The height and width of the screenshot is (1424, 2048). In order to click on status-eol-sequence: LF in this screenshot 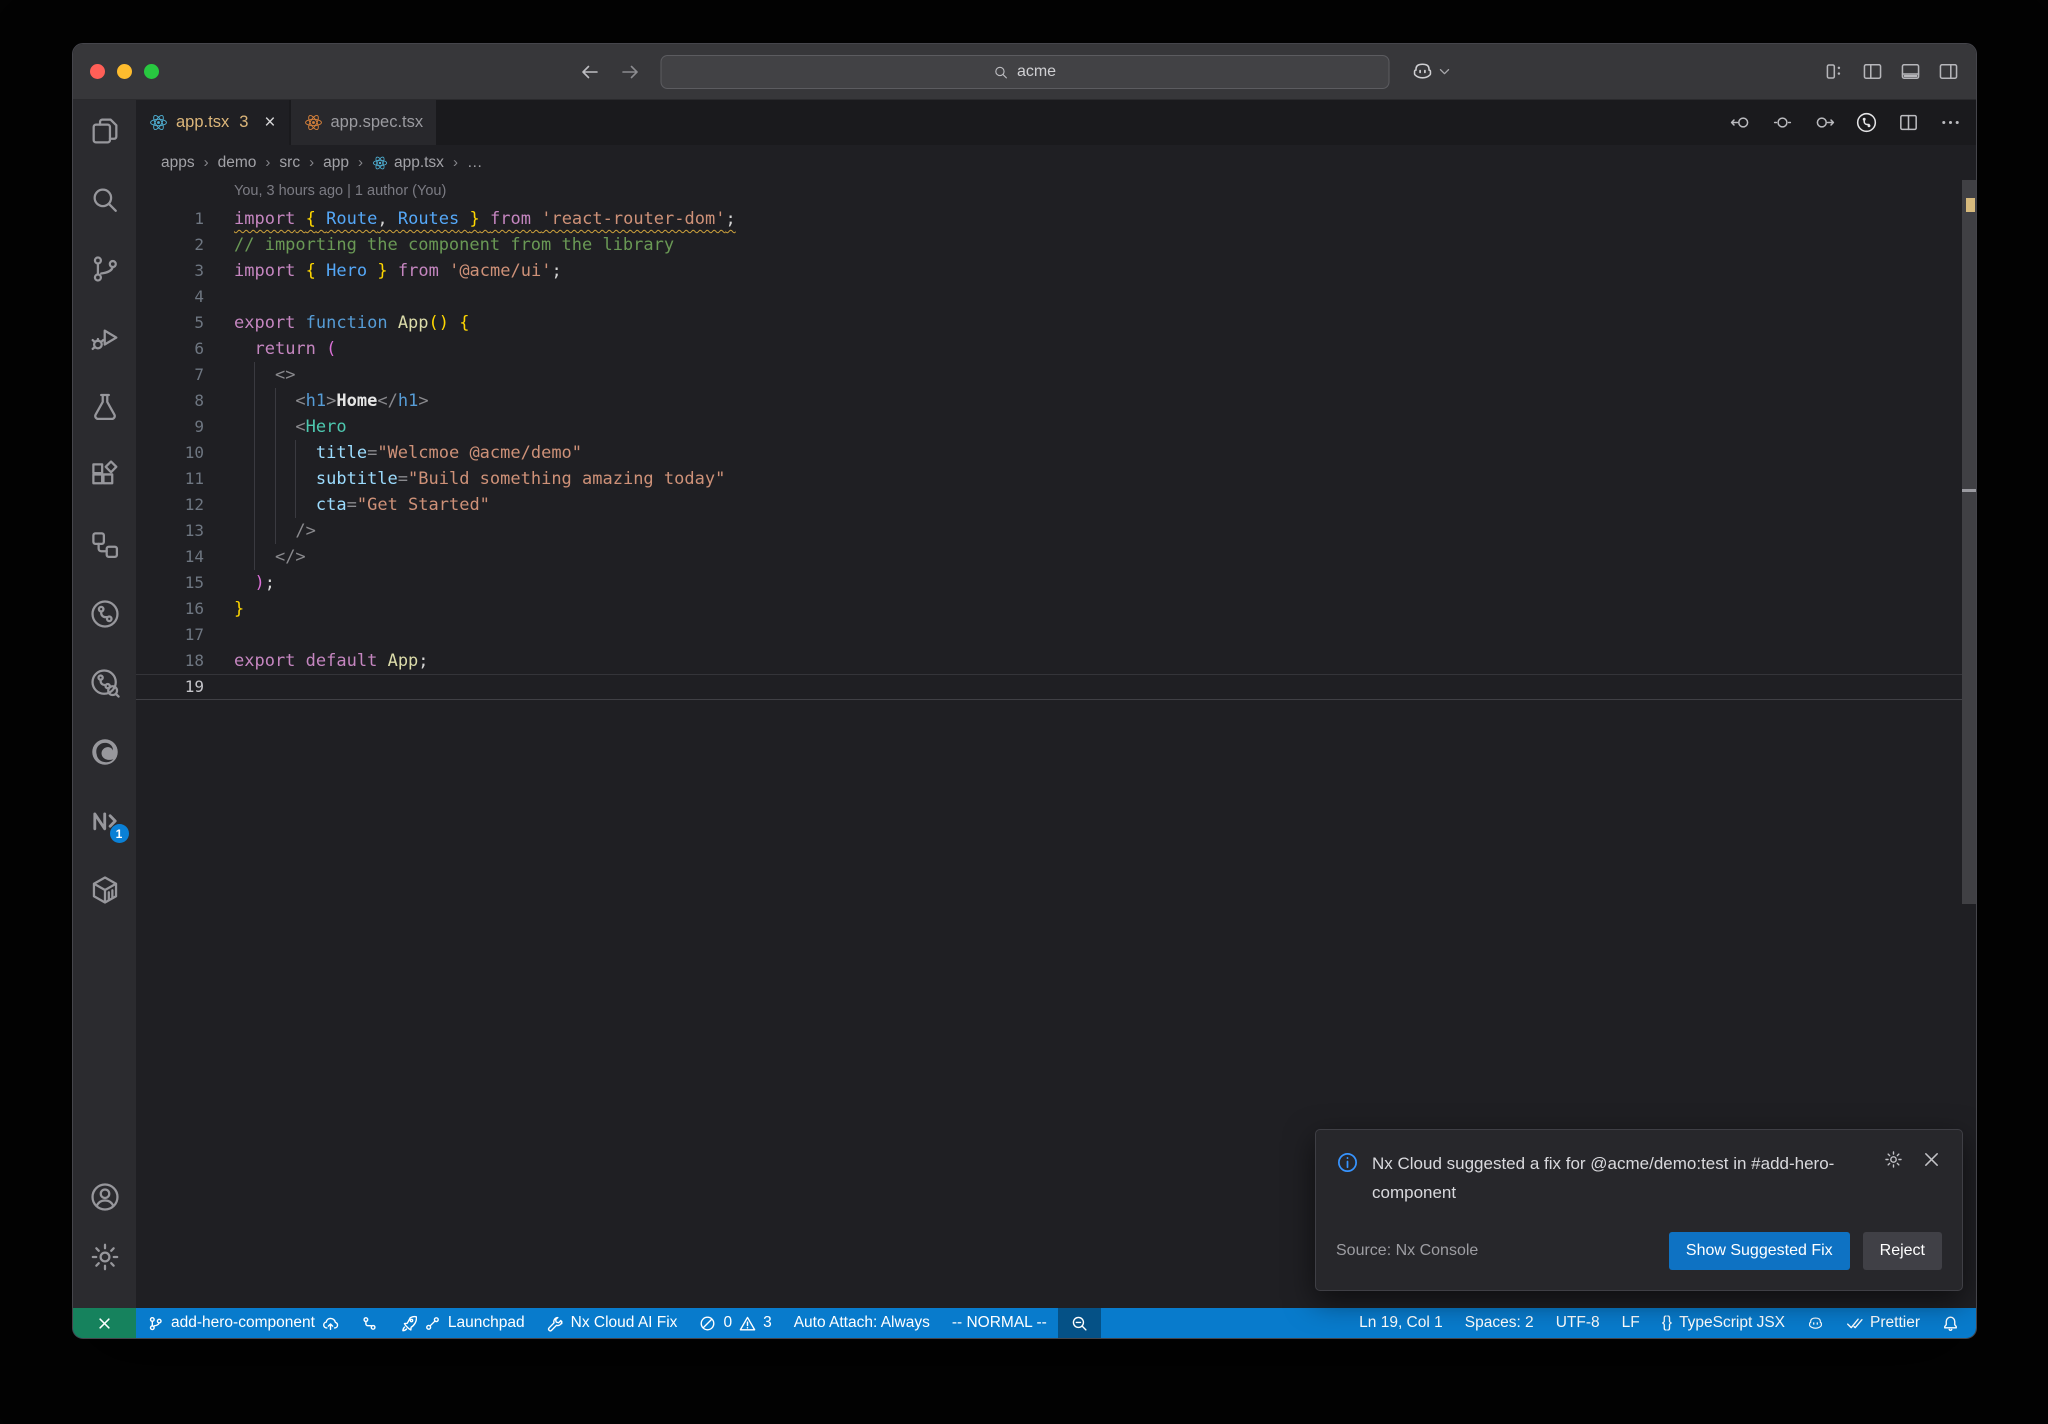, I will do `click(1631, 1323)`.